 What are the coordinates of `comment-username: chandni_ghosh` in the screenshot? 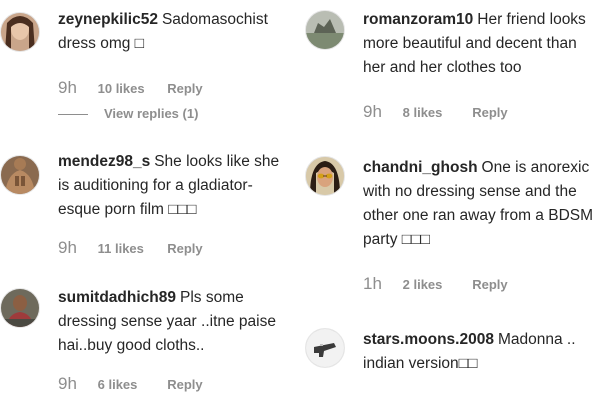 It's located at (420, 167).